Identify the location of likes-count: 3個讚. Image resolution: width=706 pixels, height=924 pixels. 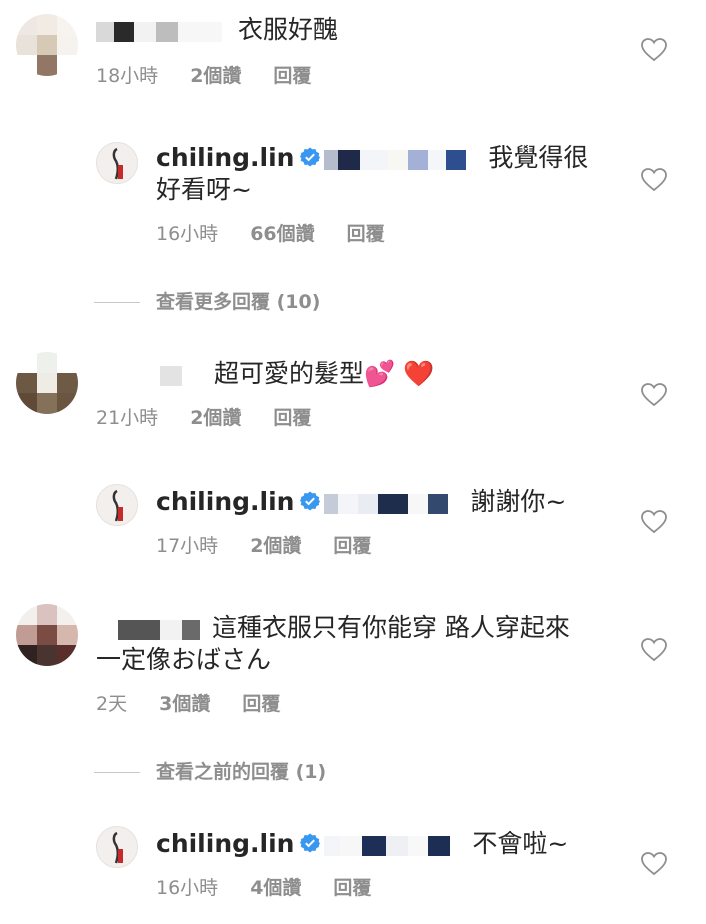
(184, 704).